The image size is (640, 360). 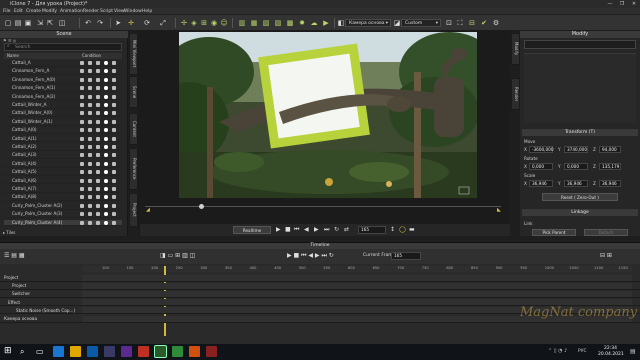 What do you see at coordinates (8, 351) in the screenshot?
I see `start-icon: ⊞` at bounding box center [8, 351].